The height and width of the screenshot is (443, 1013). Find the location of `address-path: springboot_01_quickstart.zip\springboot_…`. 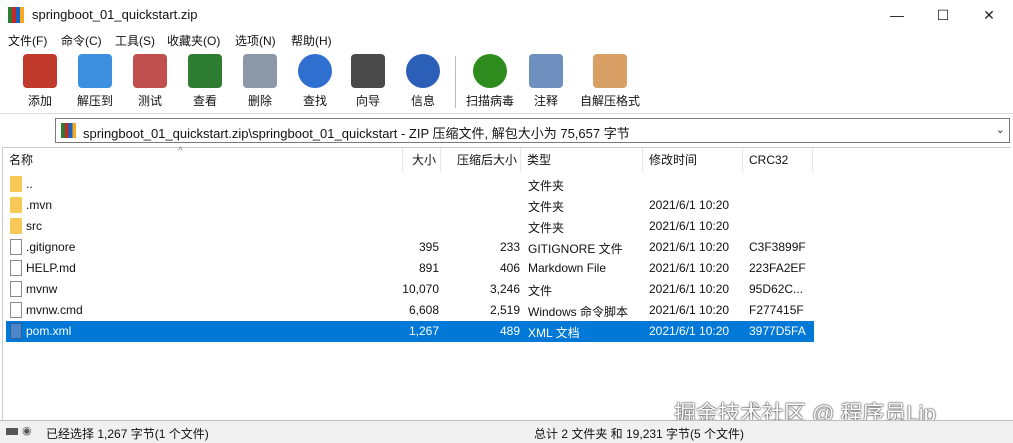

address-path: springboot_01_quickstart.zip\springboot_… is located at coordinates (356, 133).